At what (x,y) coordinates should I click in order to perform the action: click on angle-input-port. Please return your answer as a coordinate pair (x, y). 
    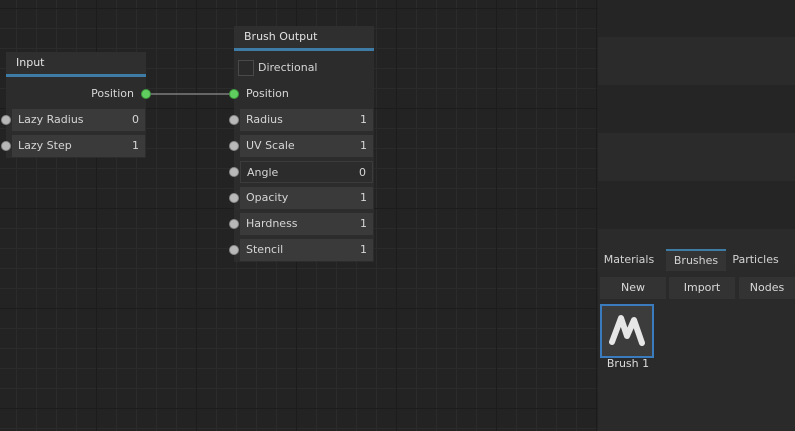
    Looking at the image, I should click on (234, 172).